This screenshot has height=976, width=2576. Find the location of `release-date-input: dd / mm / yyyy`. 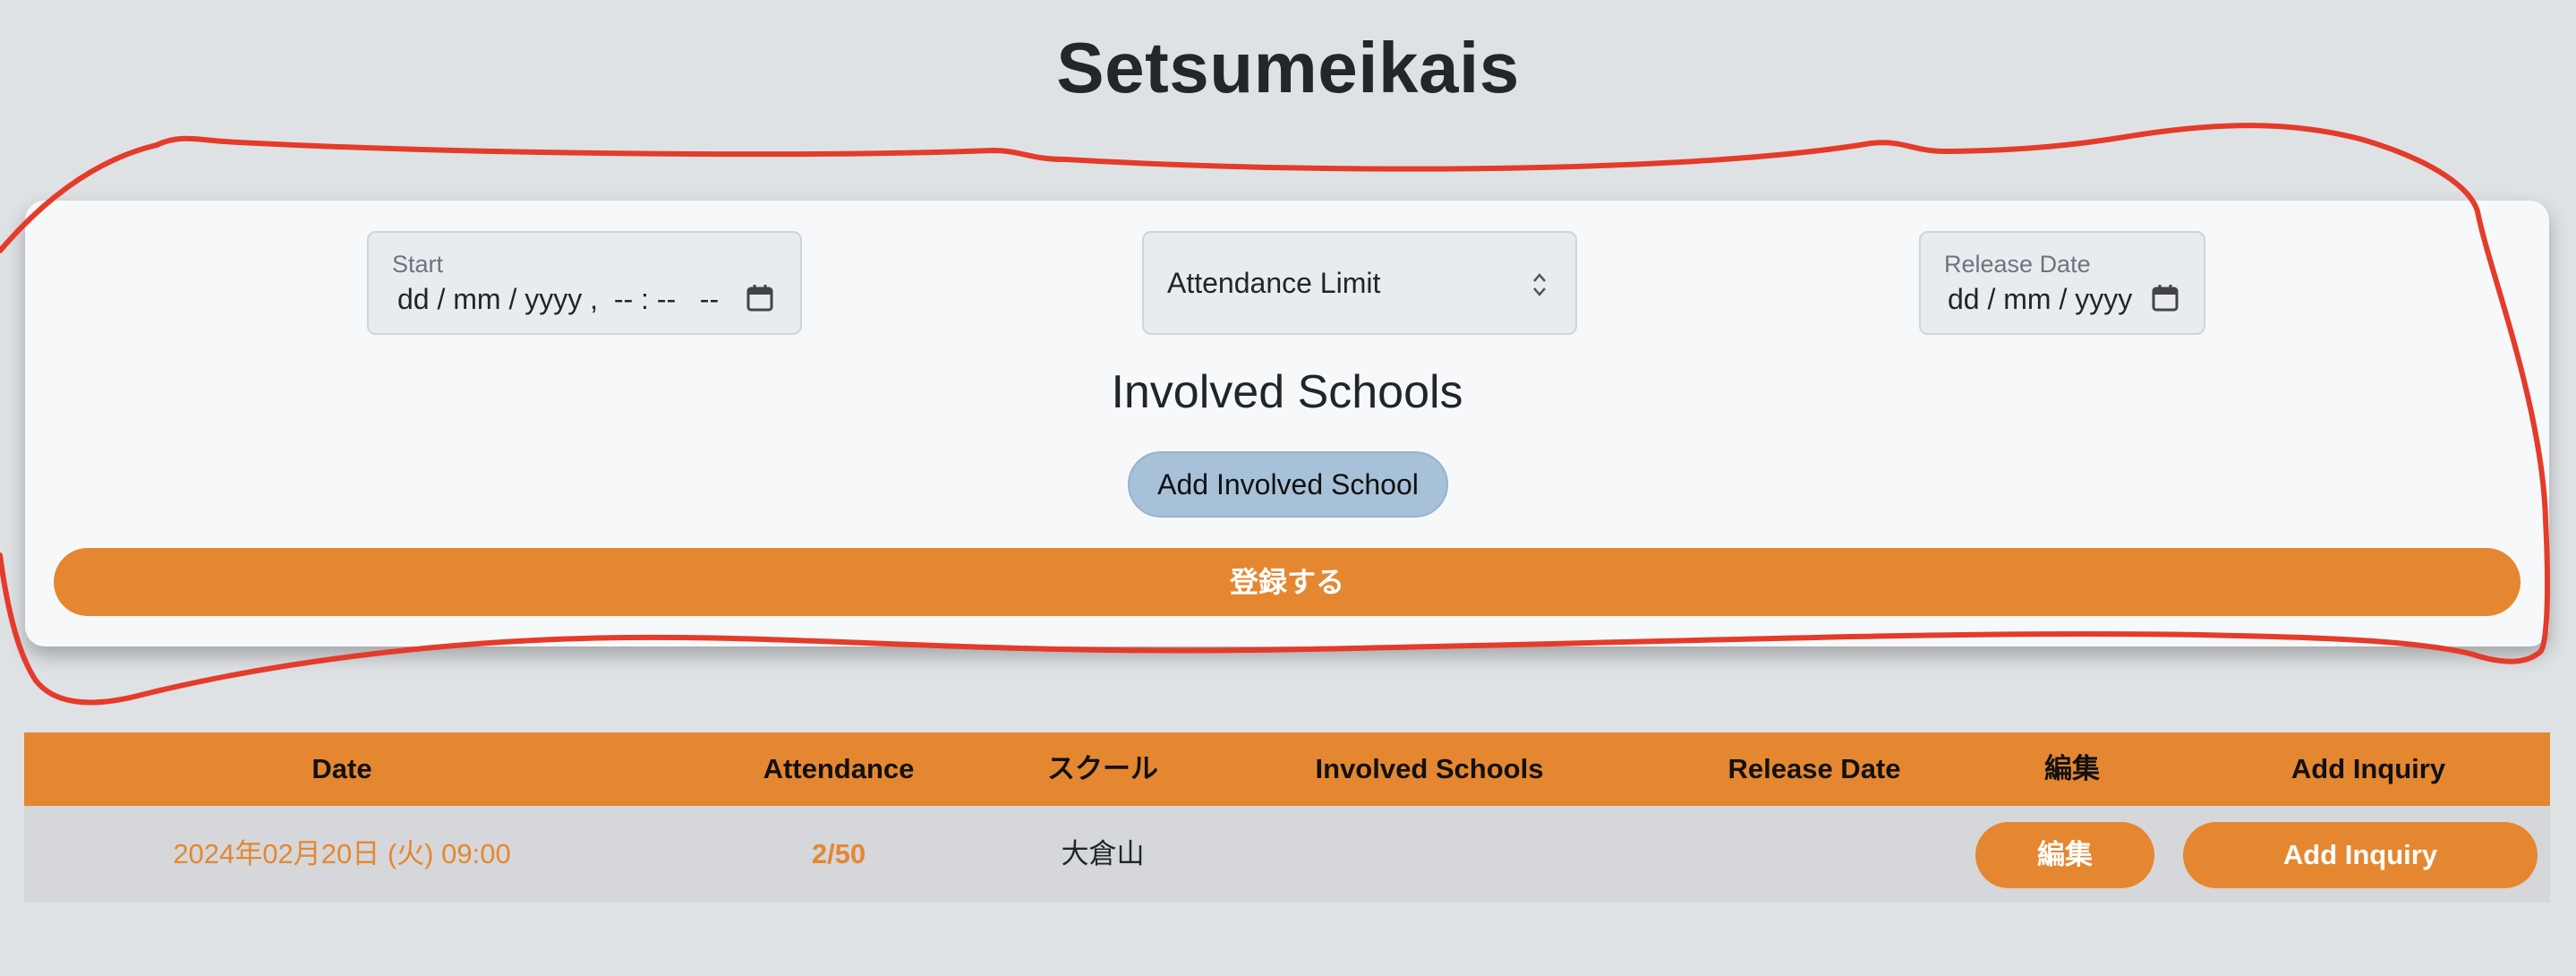

release-date-input: dd / mm / yyyy is located at coordinates (2040, 300).